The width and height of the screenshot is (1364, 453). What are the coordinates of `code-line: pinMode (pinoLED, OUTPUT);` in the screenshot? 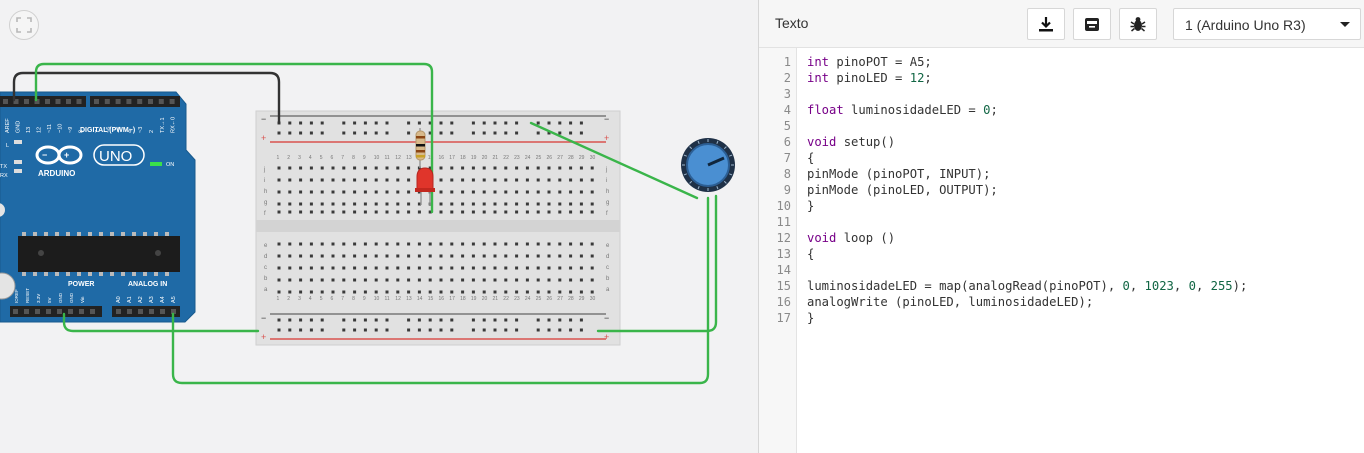 It's located at (1027, 190).